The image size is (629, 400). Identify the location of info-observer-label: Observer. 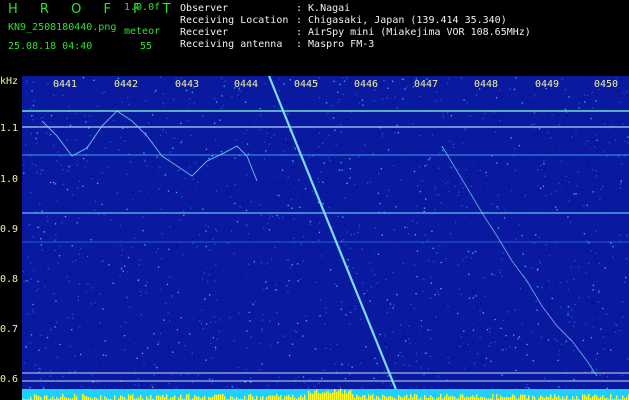
(204, 8).